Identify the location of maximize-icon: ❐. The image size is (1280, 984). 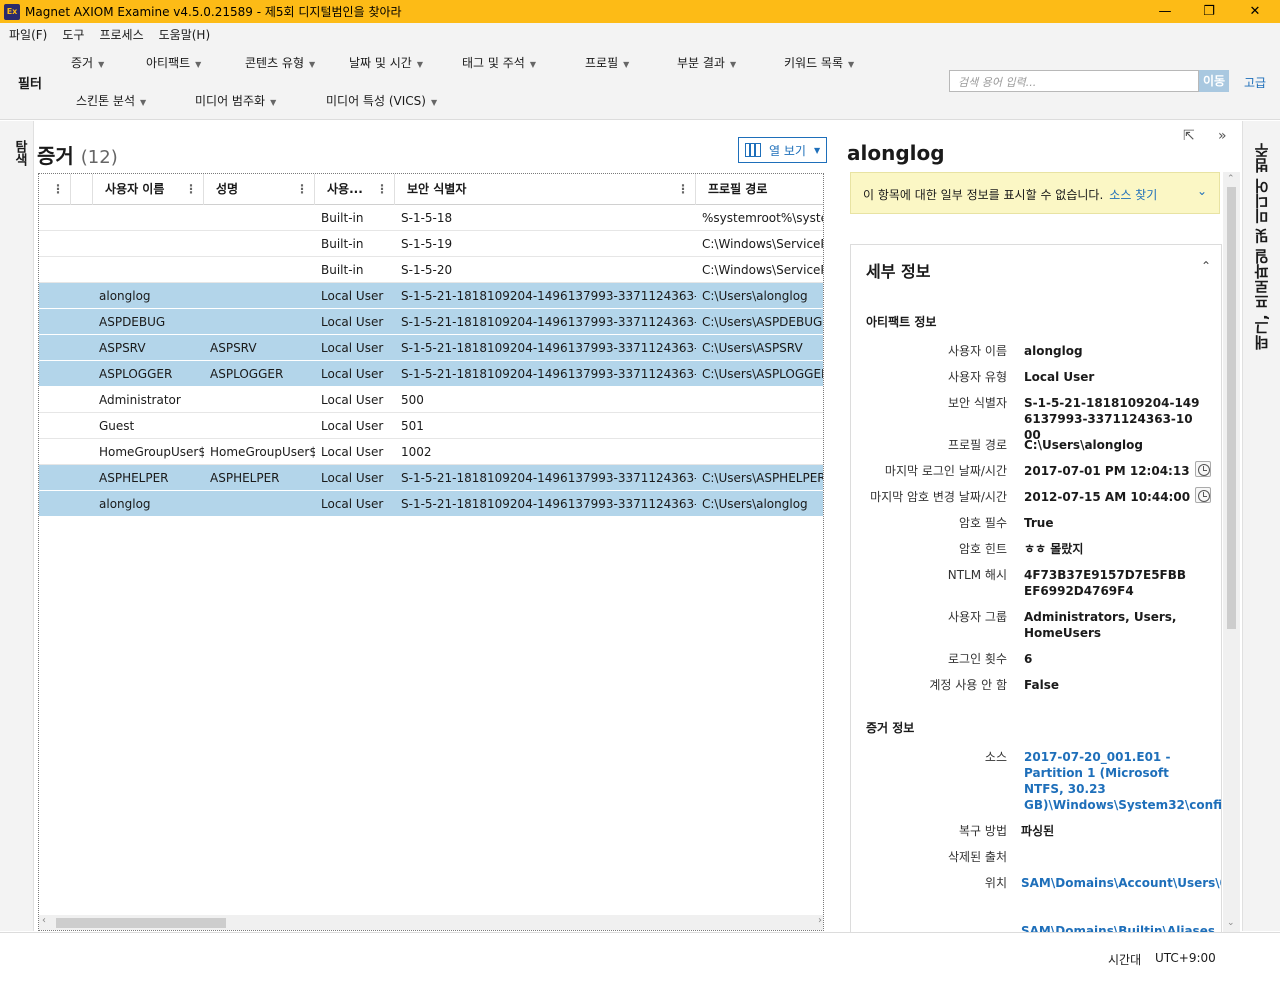
(1209, 11).